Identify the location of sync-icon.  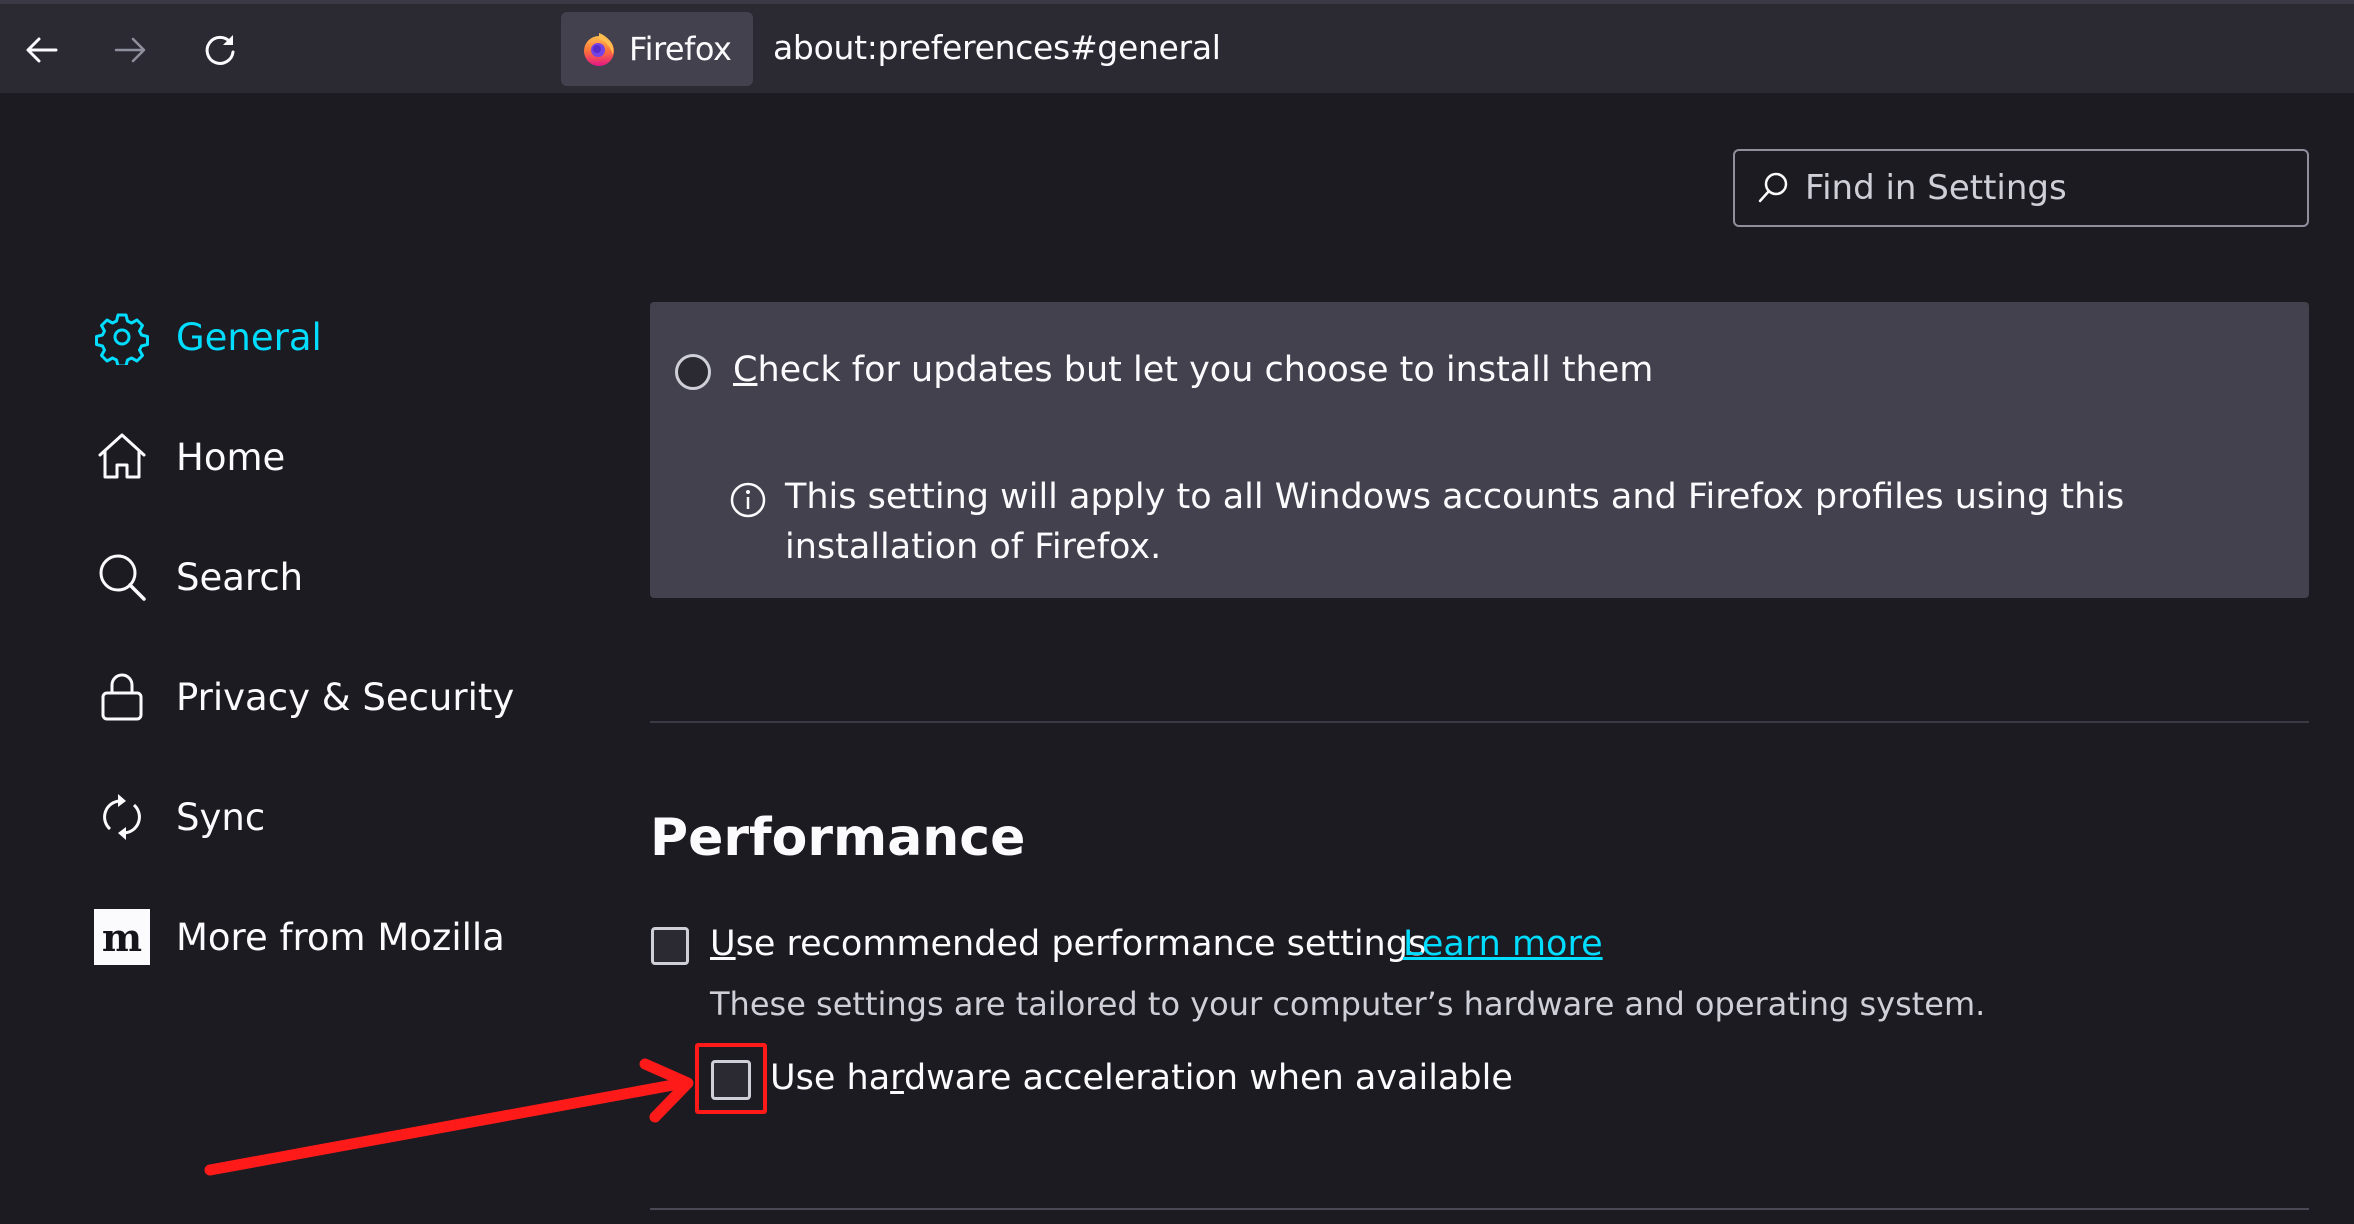
(122, 817).